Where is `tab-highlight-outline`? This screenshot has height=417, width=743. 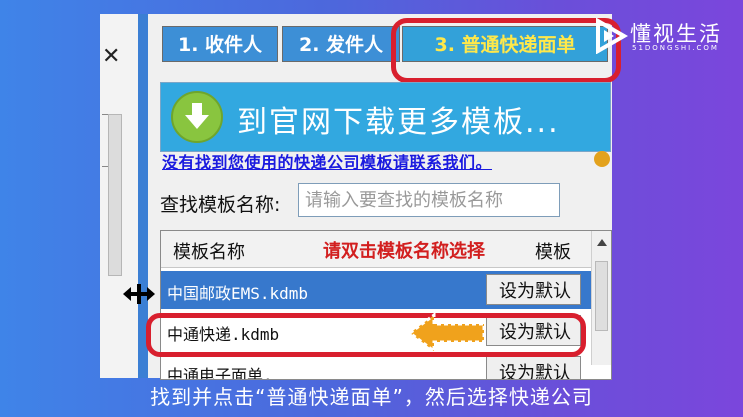 tab-highlight-outline is located at coordinates (506, 50).